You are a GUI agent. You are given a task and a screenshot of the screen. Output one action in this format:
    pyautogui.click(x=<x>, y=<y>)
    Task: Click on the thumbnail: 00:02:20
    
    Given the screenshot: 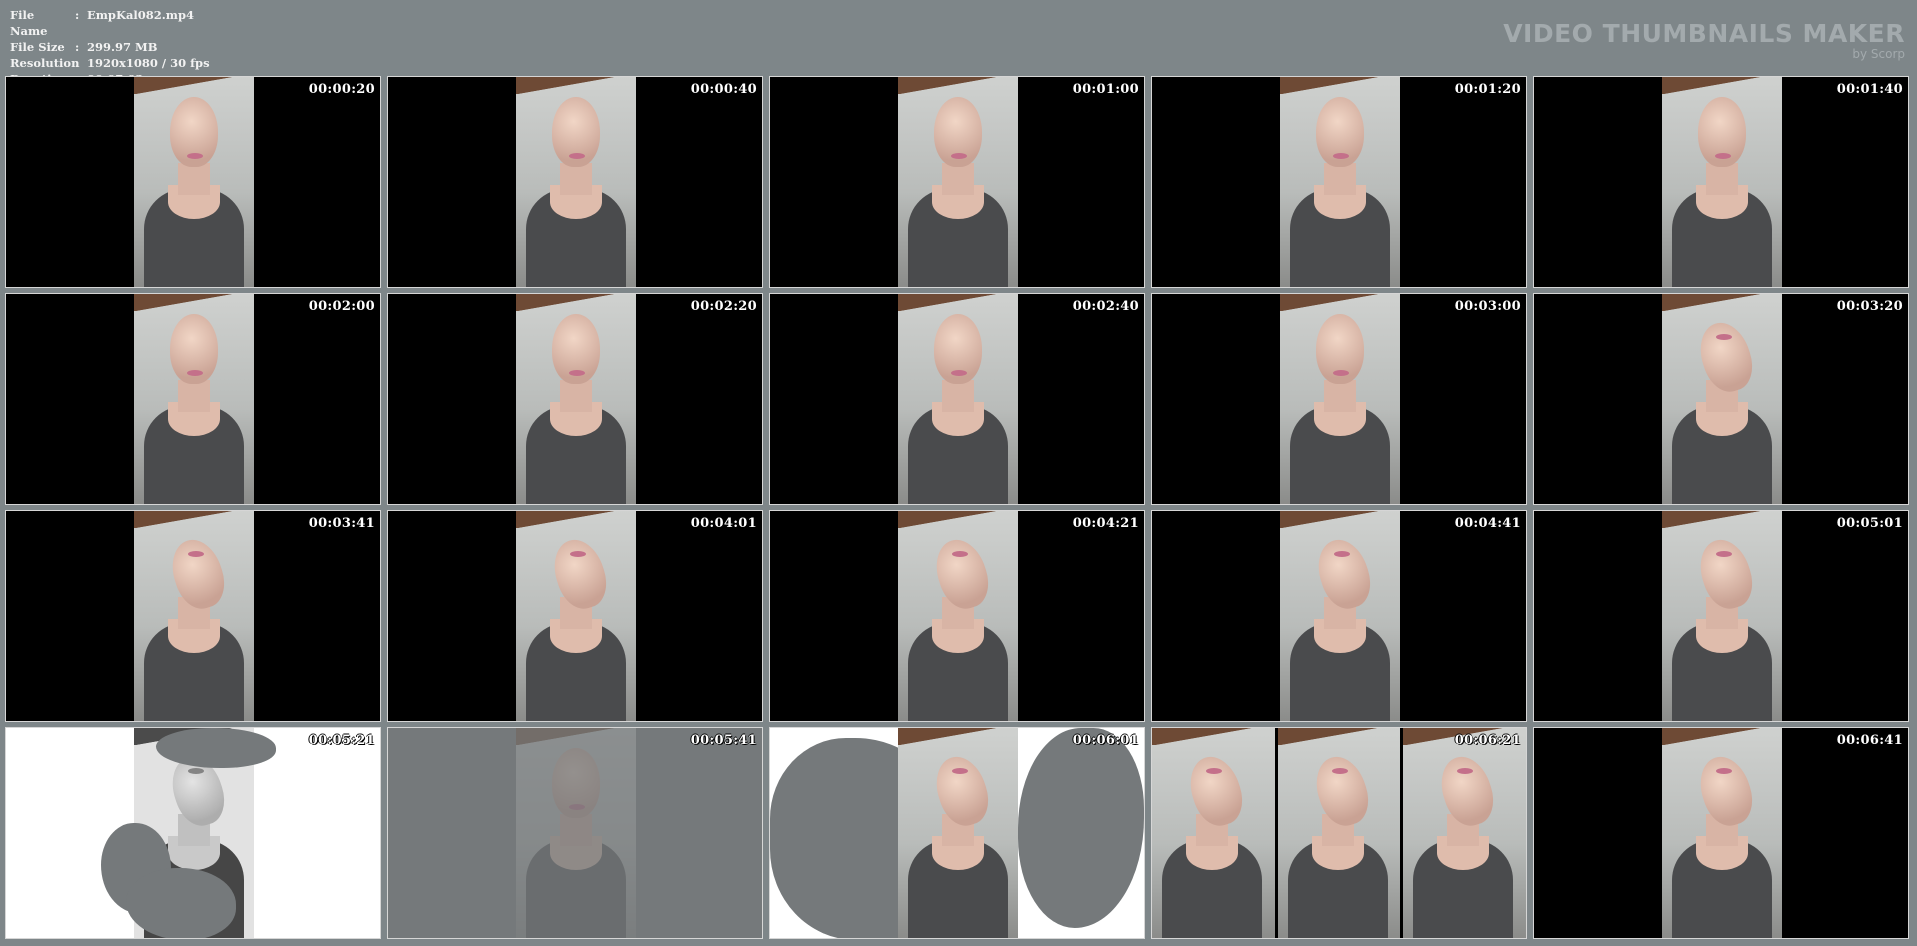 What is the action you would take?
    pyautogui.click(x=575, y=399)
    